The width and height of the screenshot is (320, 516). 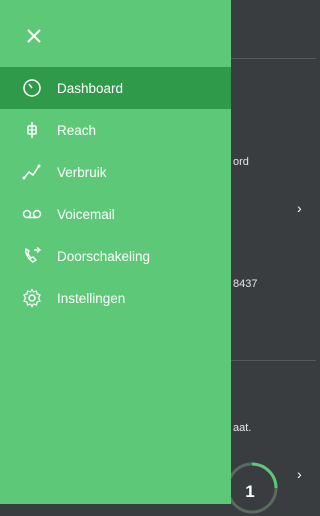 What do you see at coordinates (32, 214) in the screenshot?
I see `voicemail-icon` at bounding box center [32, 214].